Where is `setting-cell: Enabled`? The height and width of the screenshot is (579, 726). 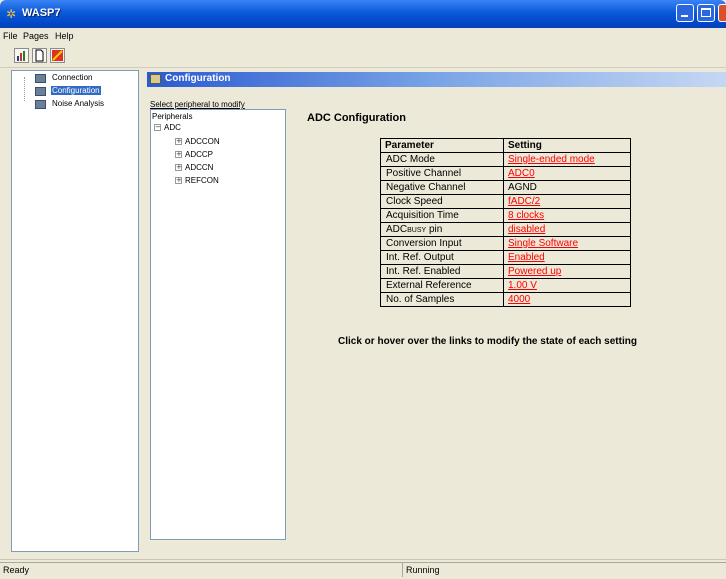 setting-cell: Enabled is located at coordinates (567, 257).